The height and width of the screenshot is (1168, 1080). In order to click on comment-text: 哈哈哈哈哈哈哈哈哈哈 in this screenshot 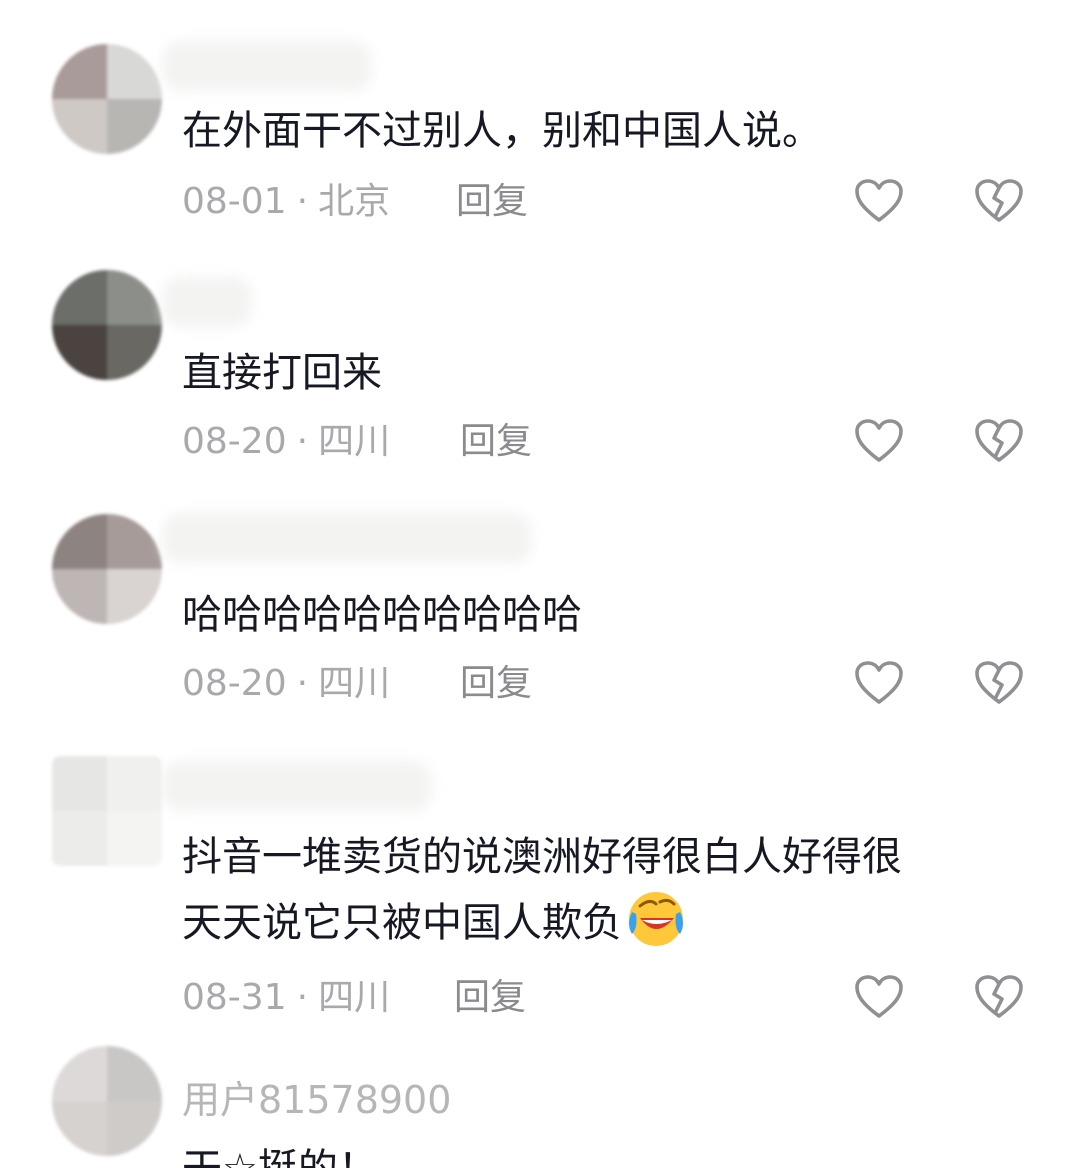, I will do `click(382, 615)`.